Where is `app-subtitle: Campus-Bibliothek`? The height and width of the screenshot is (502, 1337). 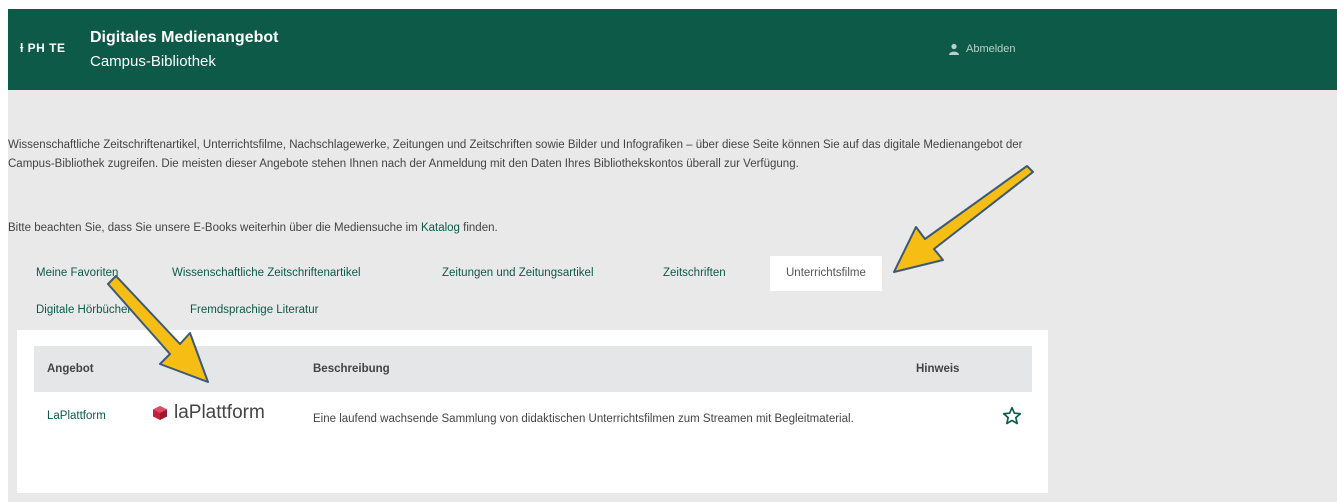
app-subtitle: Campus-Bibliothek is located at coordinates (153, 61).